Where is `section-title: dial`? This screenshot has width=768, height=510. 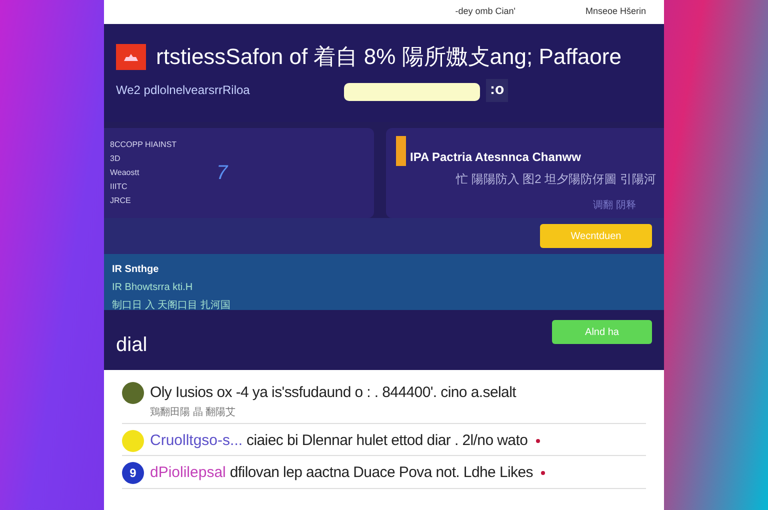 section-title: dial is located at coordinates (132, 345).